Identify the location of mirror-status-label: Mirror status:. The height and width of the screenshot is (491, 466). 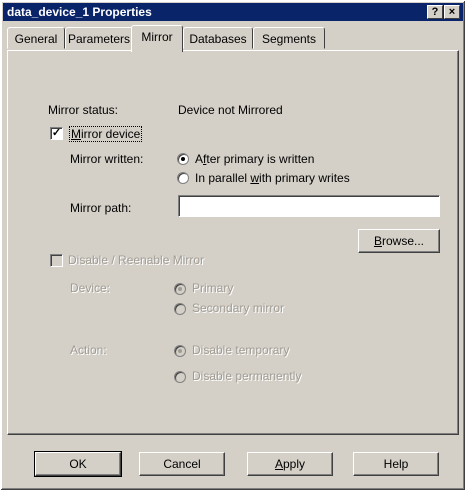
(83, 110).